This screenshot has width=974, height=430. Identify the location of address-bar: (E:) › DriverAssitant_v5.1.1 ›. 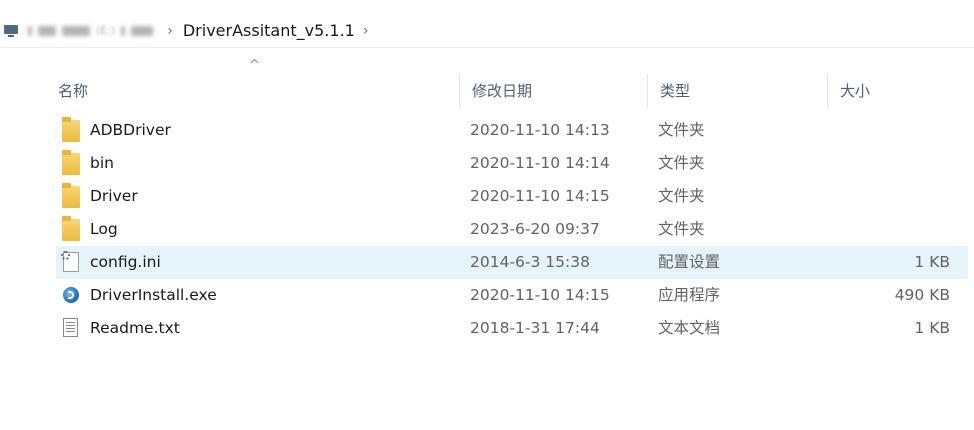
(487, 31).